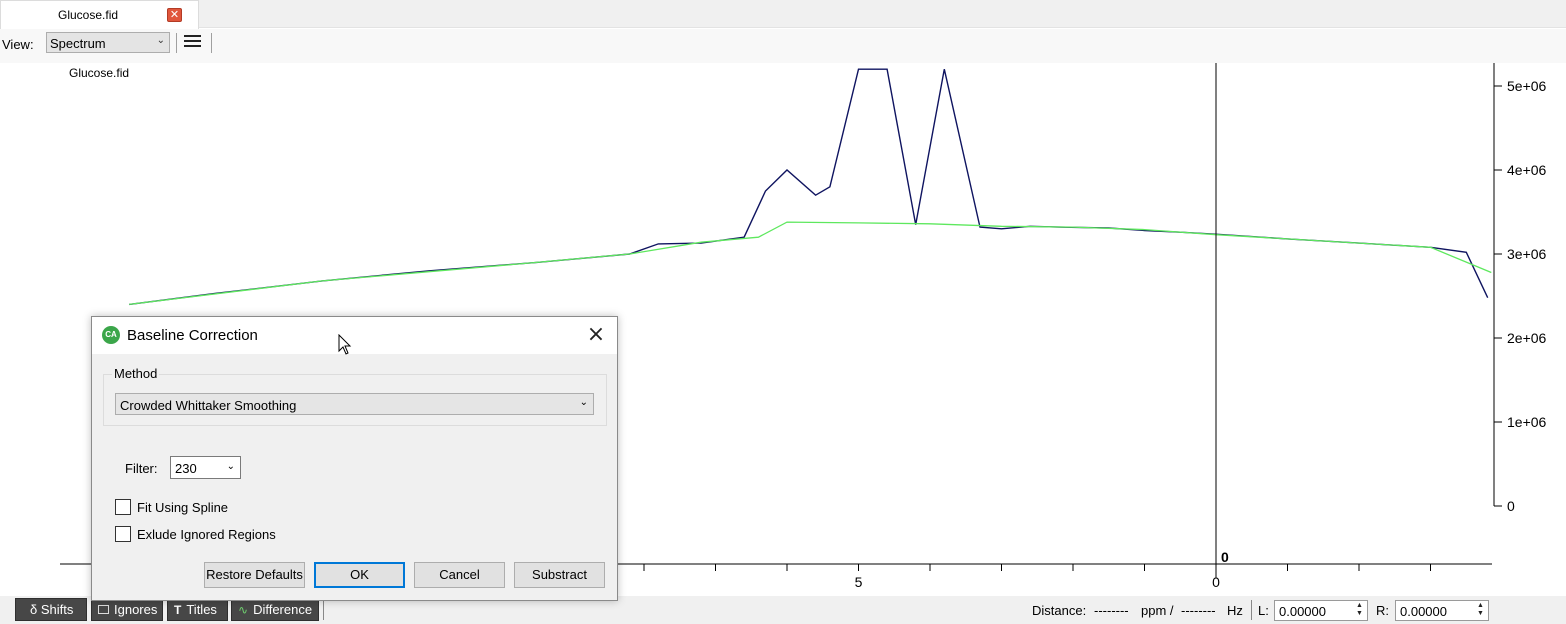 The image size is (1566, 624). I want to click on close-icon: ✕, so click(174, 15).